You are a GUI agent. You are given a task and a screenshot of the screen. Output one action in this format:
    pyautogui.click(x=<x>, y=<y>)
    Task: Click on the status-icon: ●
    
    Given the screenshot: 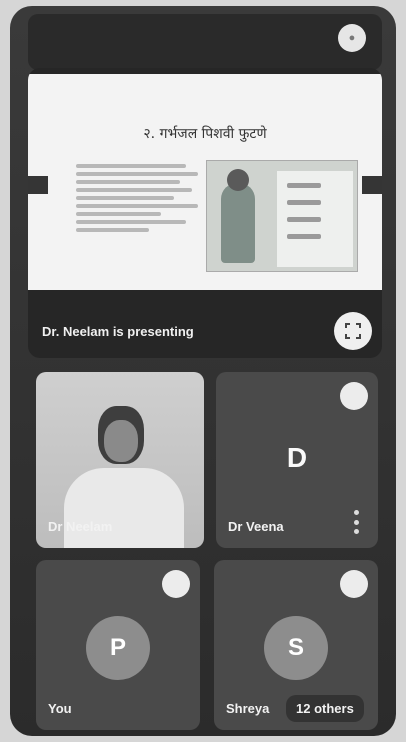 What is the action you would take?
    pyautogui.click(x=352, y=38)
    